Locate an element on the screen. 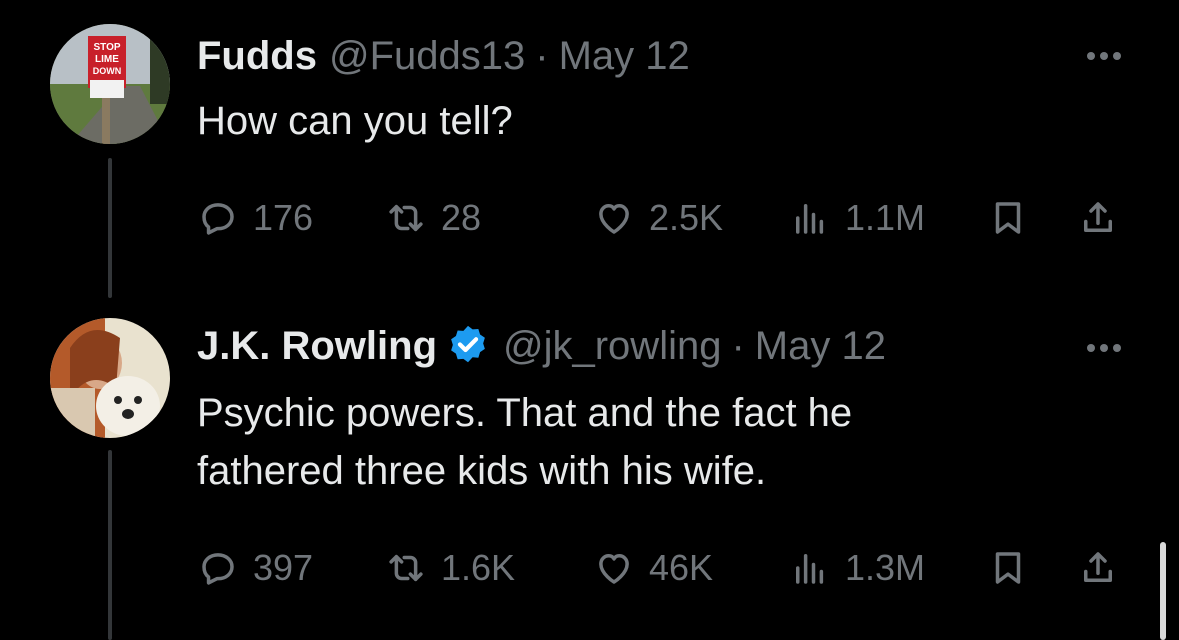  retweet-count: 28 is located at coordinates (461, 217).